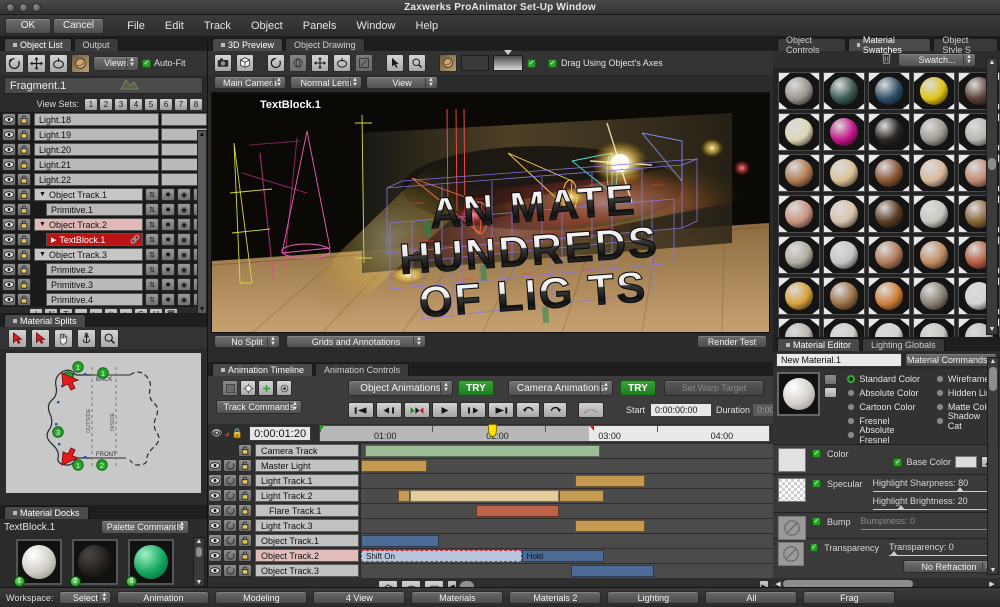 The height and width of the screenshot is (607, 1000). What do you see at coordinates (230, 388) in the screenshot?
I see `track-add-keys-icon` at bounding box center [230, 388].